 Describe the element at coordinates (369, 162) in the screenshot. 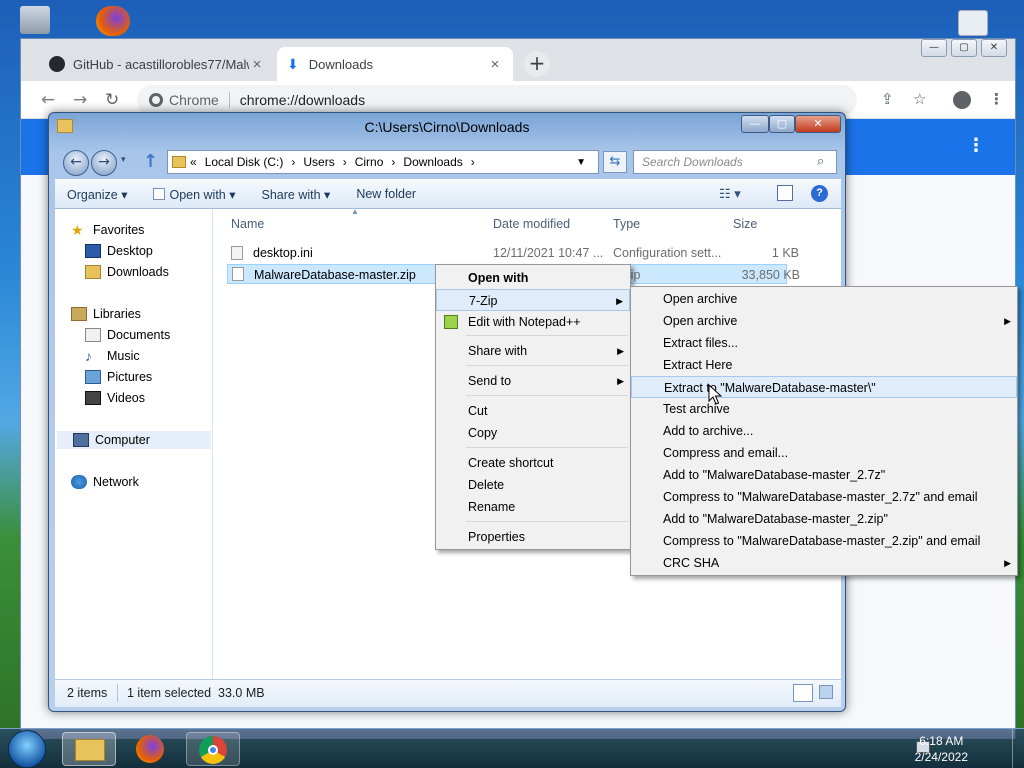

I see `breadcrumb-cirno: Cirno` at that location.